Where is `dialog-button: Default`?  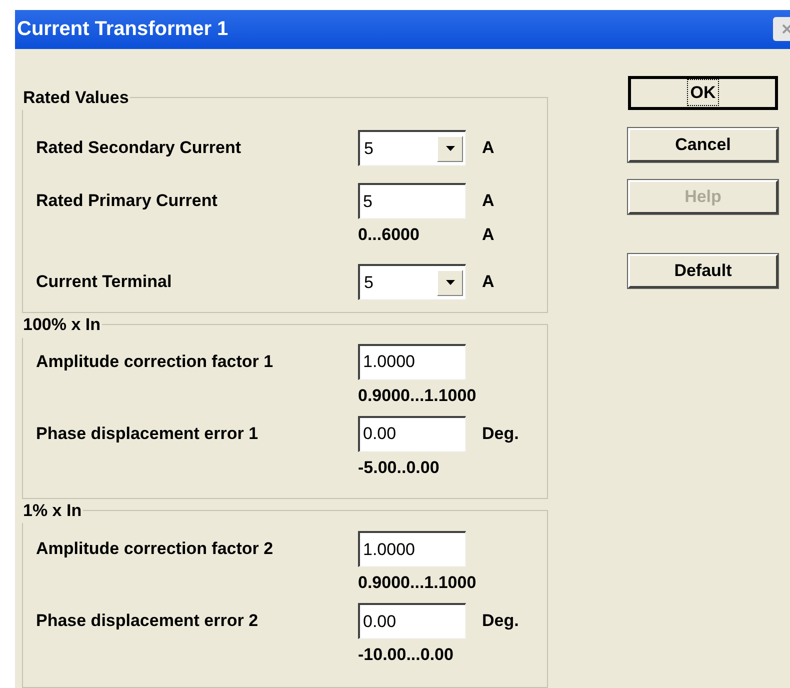
dialog-button: Default is located at coordinates (703, 271).